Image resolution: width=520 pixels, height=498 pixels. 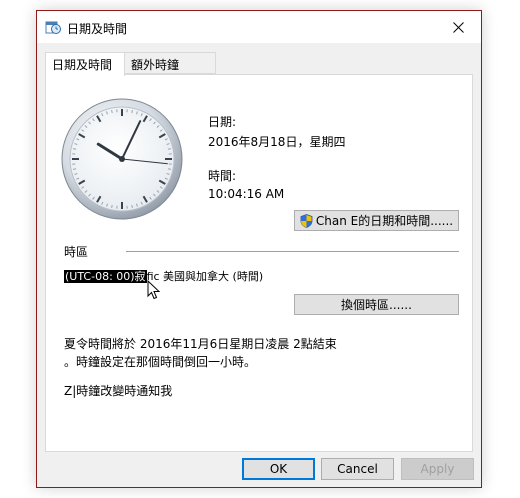 I want to click on shield-icon, so click(x=306, y=220).